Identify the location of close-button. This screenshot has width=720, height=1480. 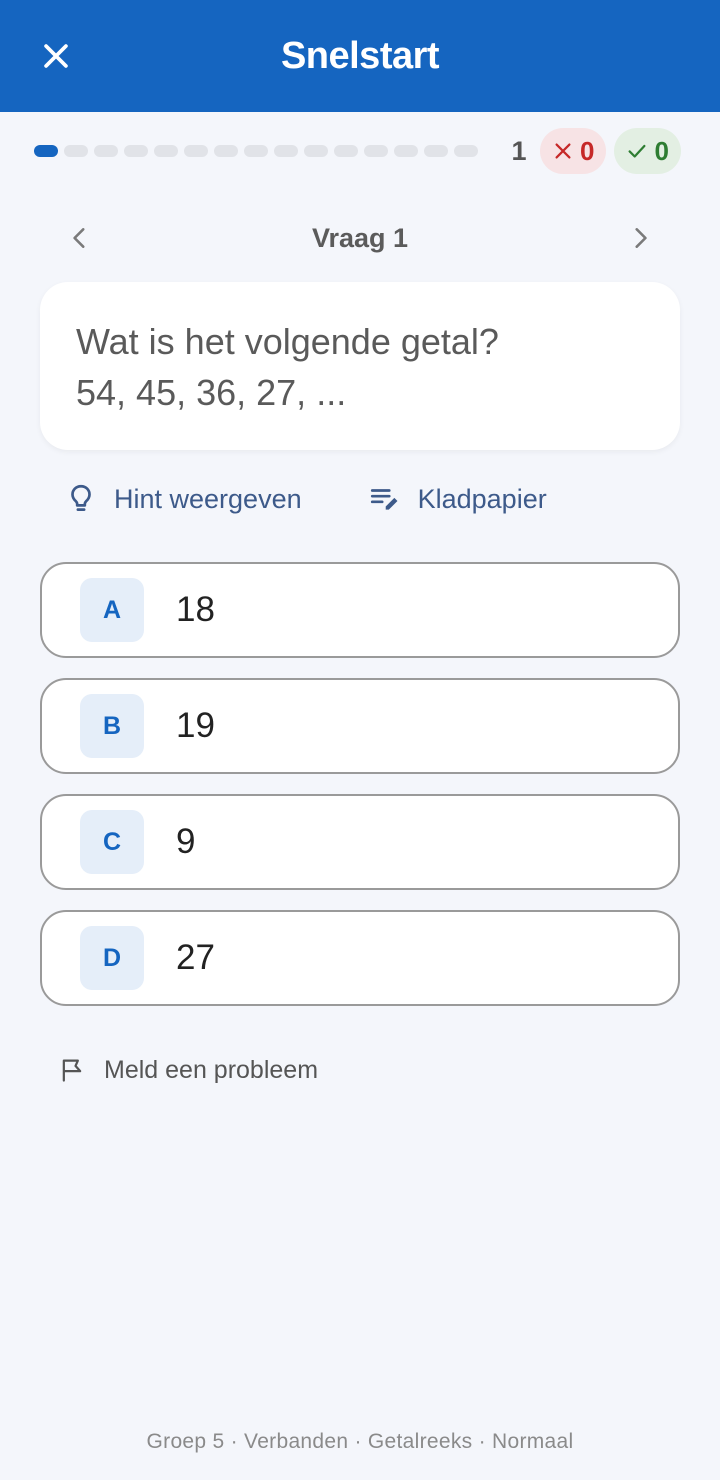
(56, 56).